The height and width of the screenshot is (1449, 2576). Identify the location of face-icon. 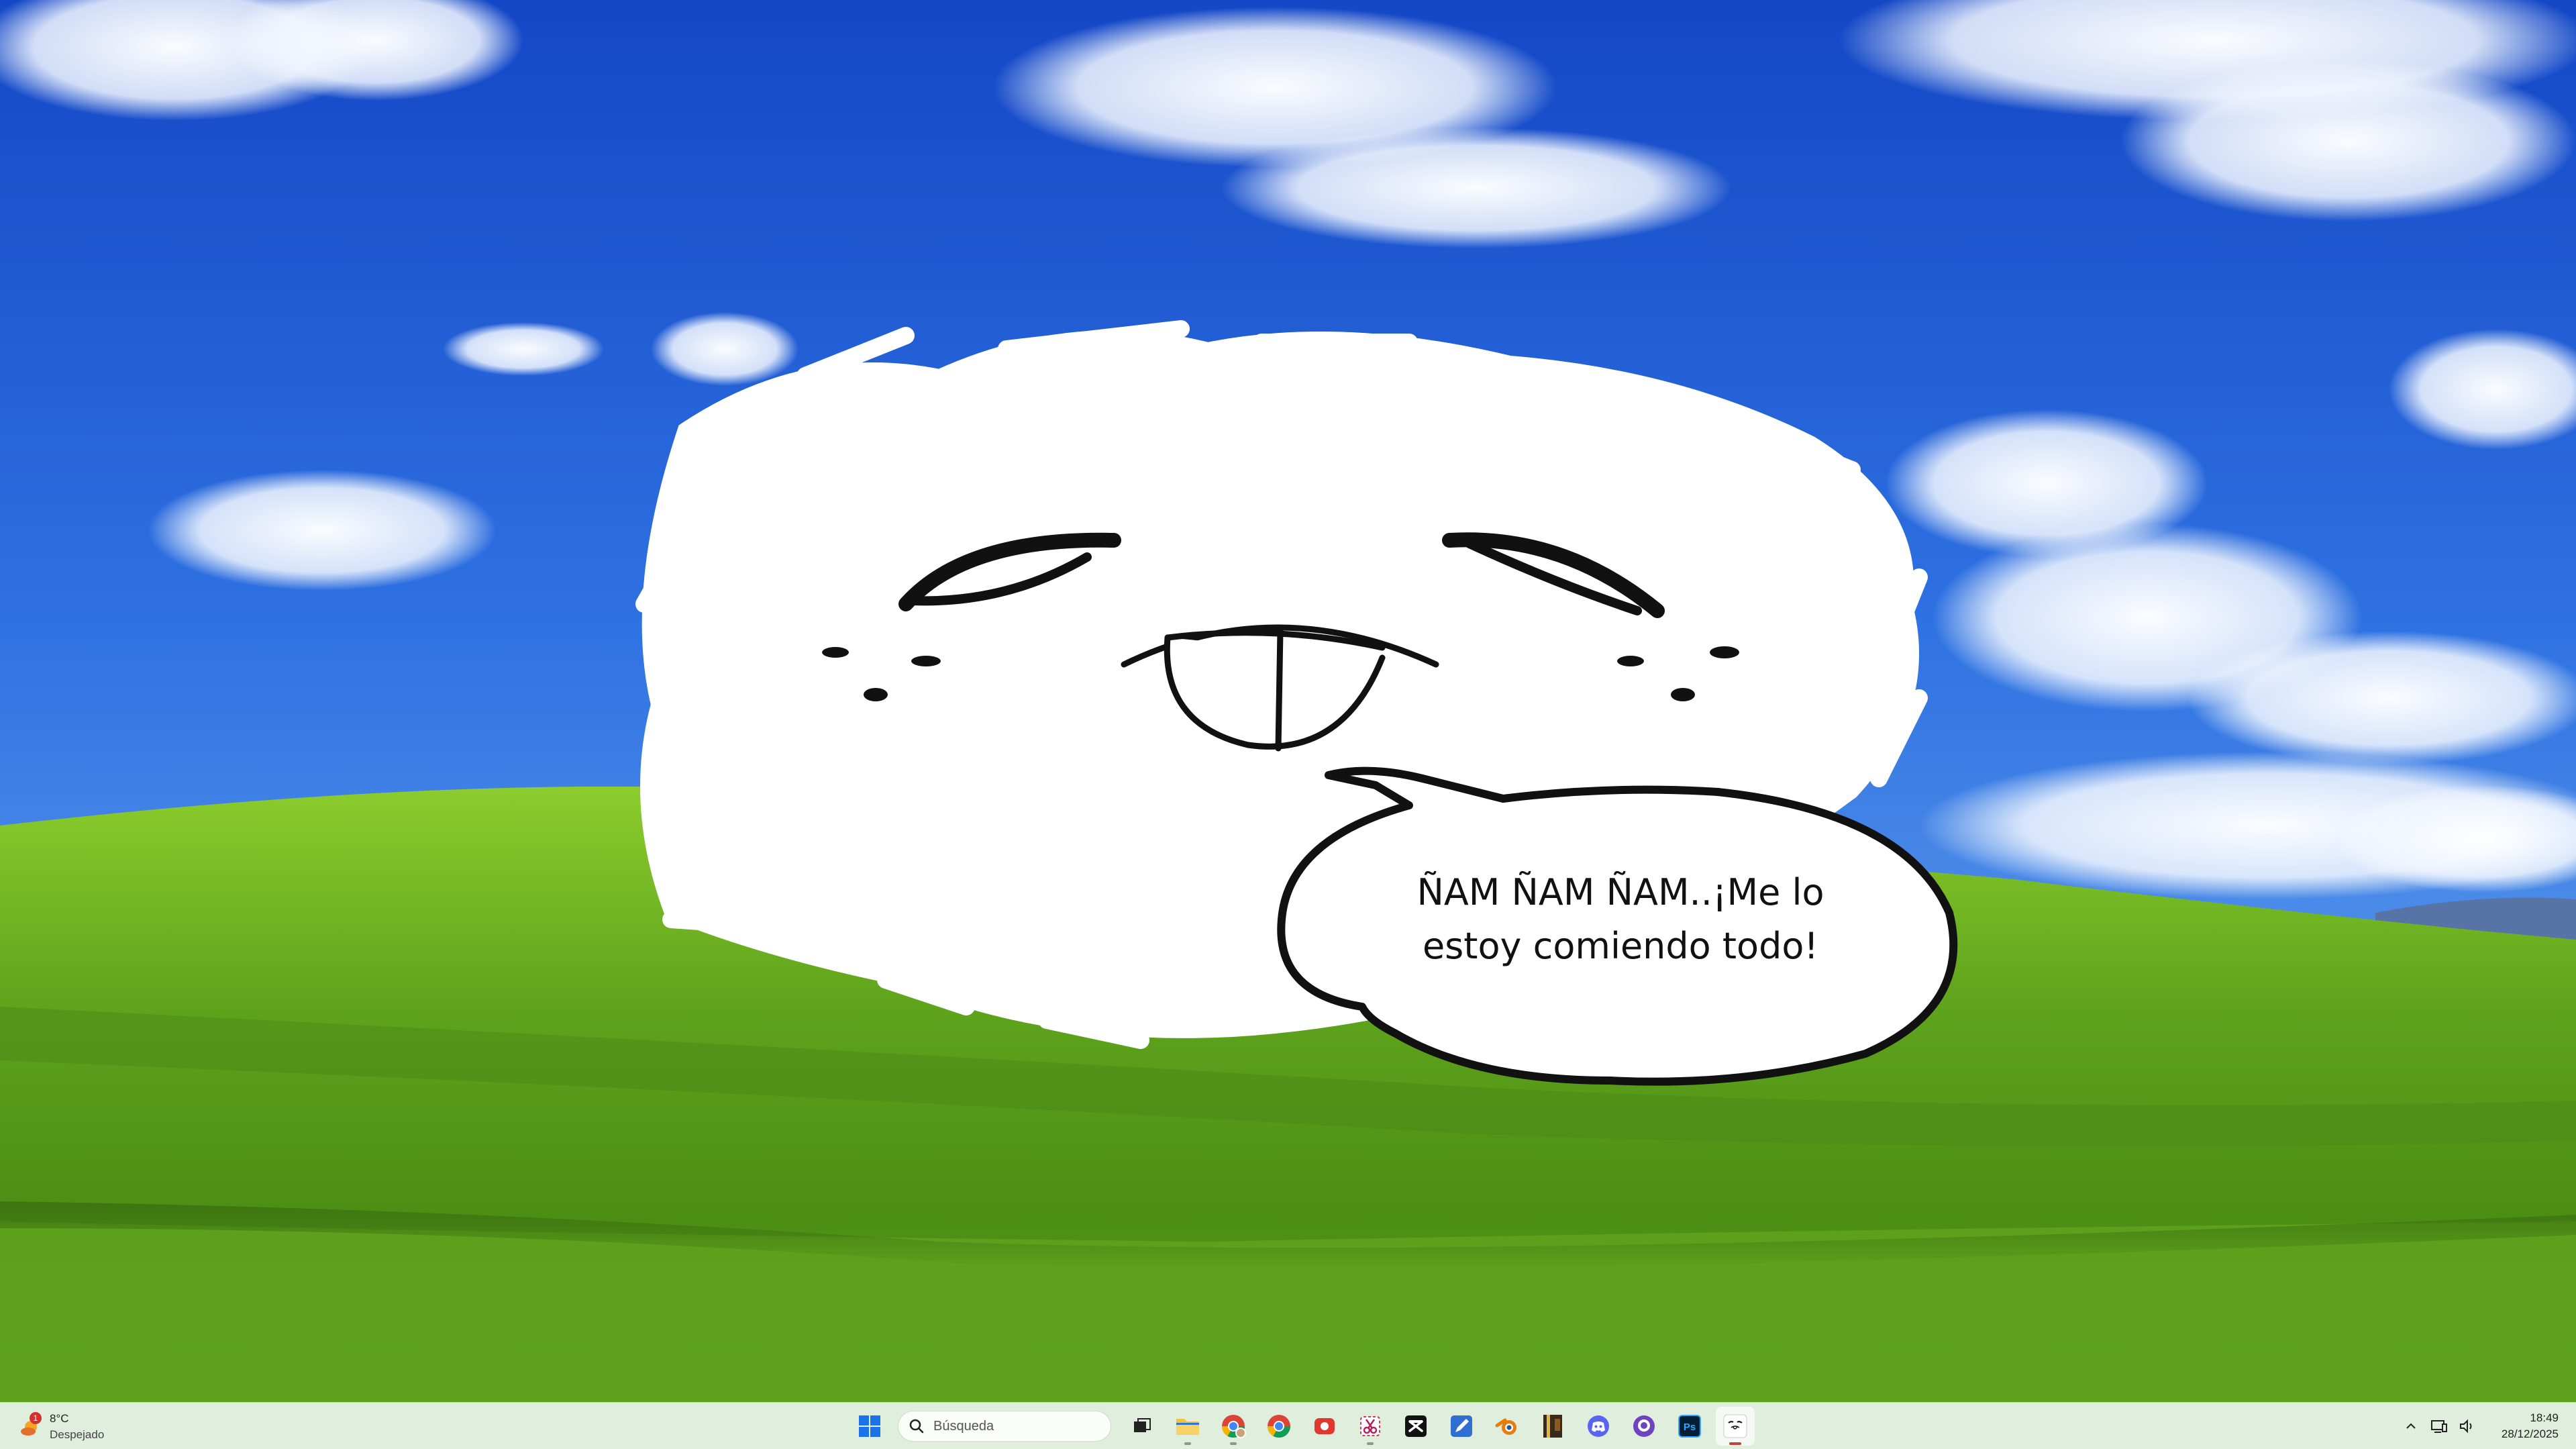
(1735, 1426).